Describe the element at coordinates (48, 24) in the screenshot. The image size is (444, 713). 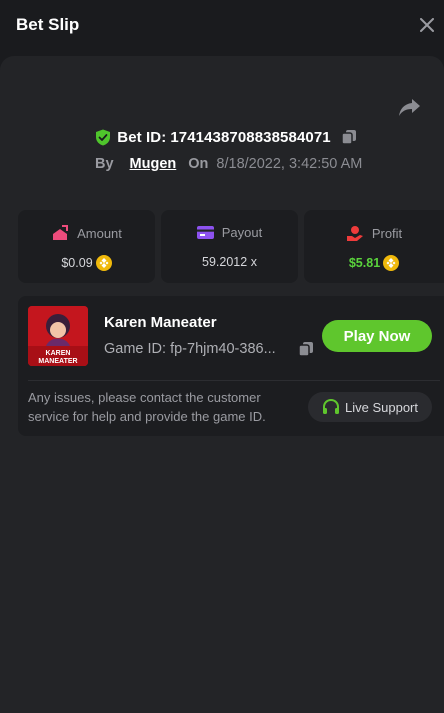
I see `header-title: Bet Slip` at that location.